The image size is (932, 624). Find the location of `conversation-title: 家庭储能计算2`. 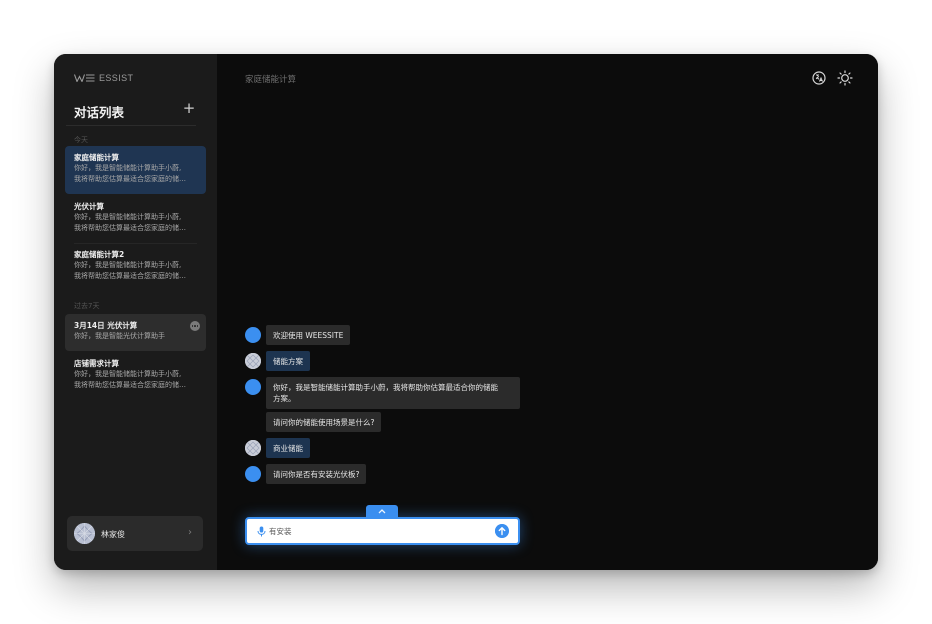

conversation-title: 家庭储能计算2 is located at coordinates (99, 254).